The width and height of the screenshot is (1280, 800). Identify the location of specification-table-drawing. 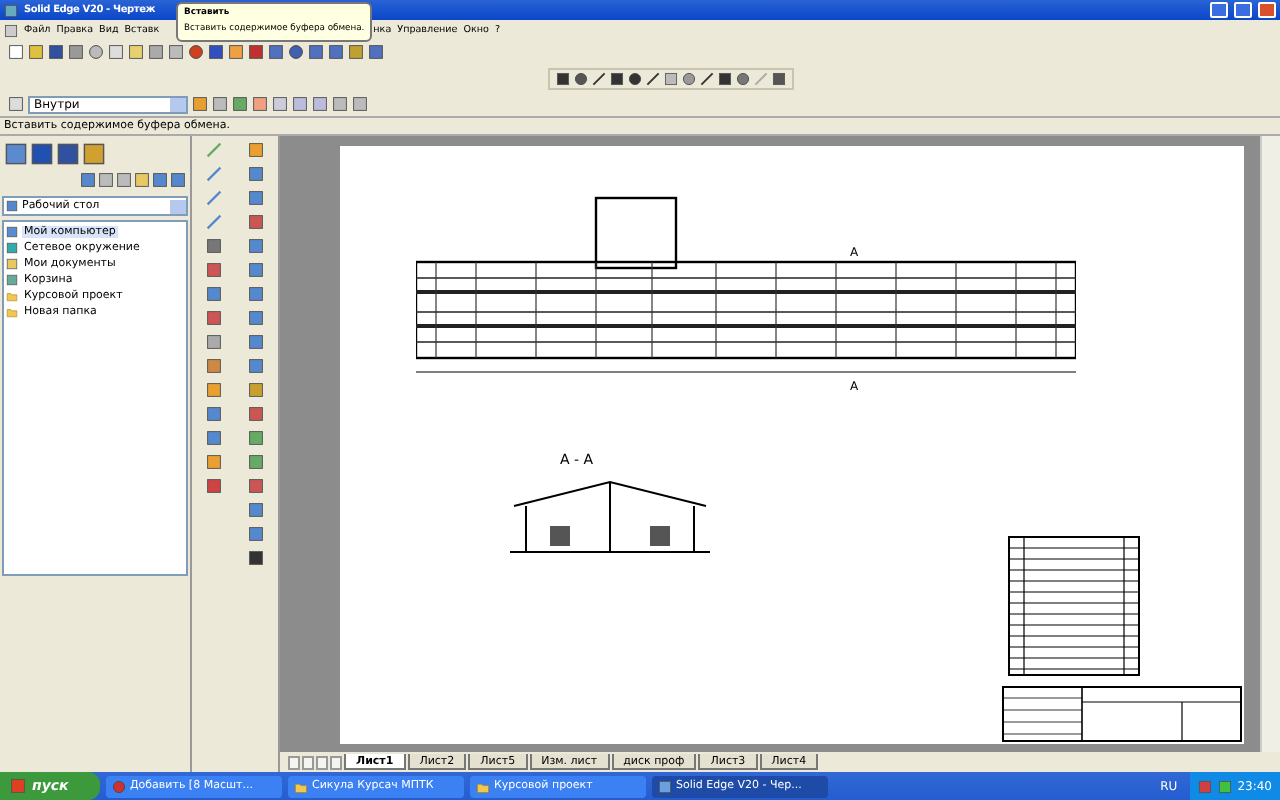
(1074, 606).